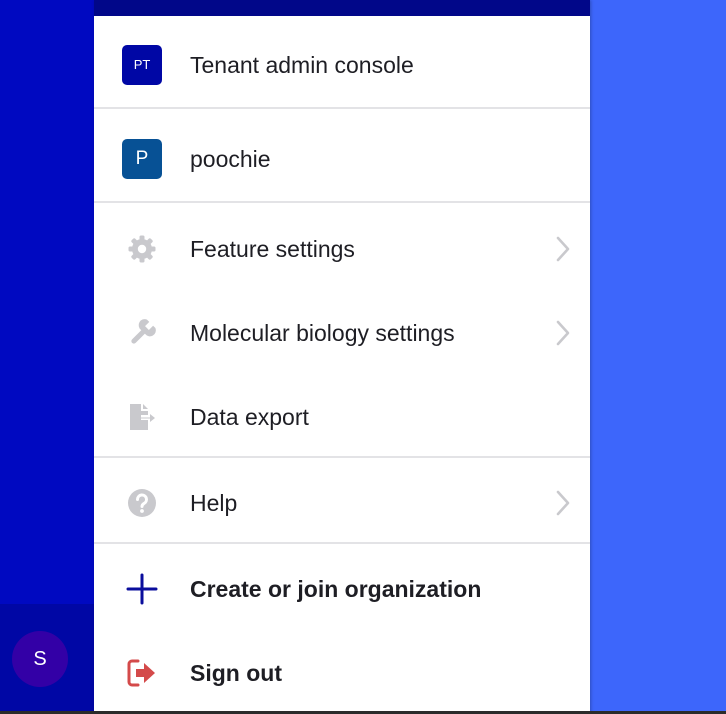 This screenshot has width=726, height=714. I want to click on menu-item-create-or-join-organization: Create or join organization, so click(342, 589).